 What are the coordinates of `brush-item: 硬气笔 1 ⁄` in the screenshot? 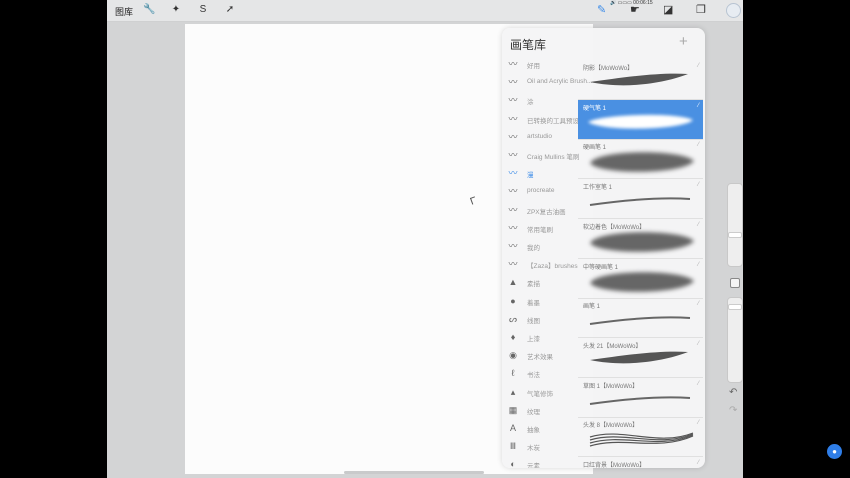 It's located at (640, 119).